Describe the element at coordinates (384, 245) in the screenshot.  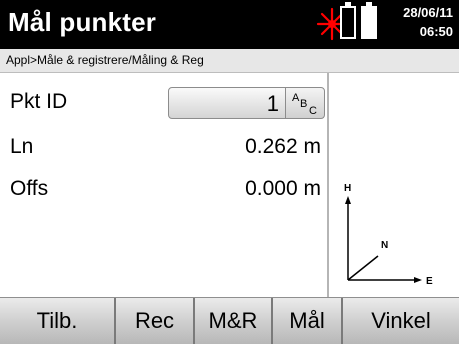
I see `axis-n-label: N` at that location.